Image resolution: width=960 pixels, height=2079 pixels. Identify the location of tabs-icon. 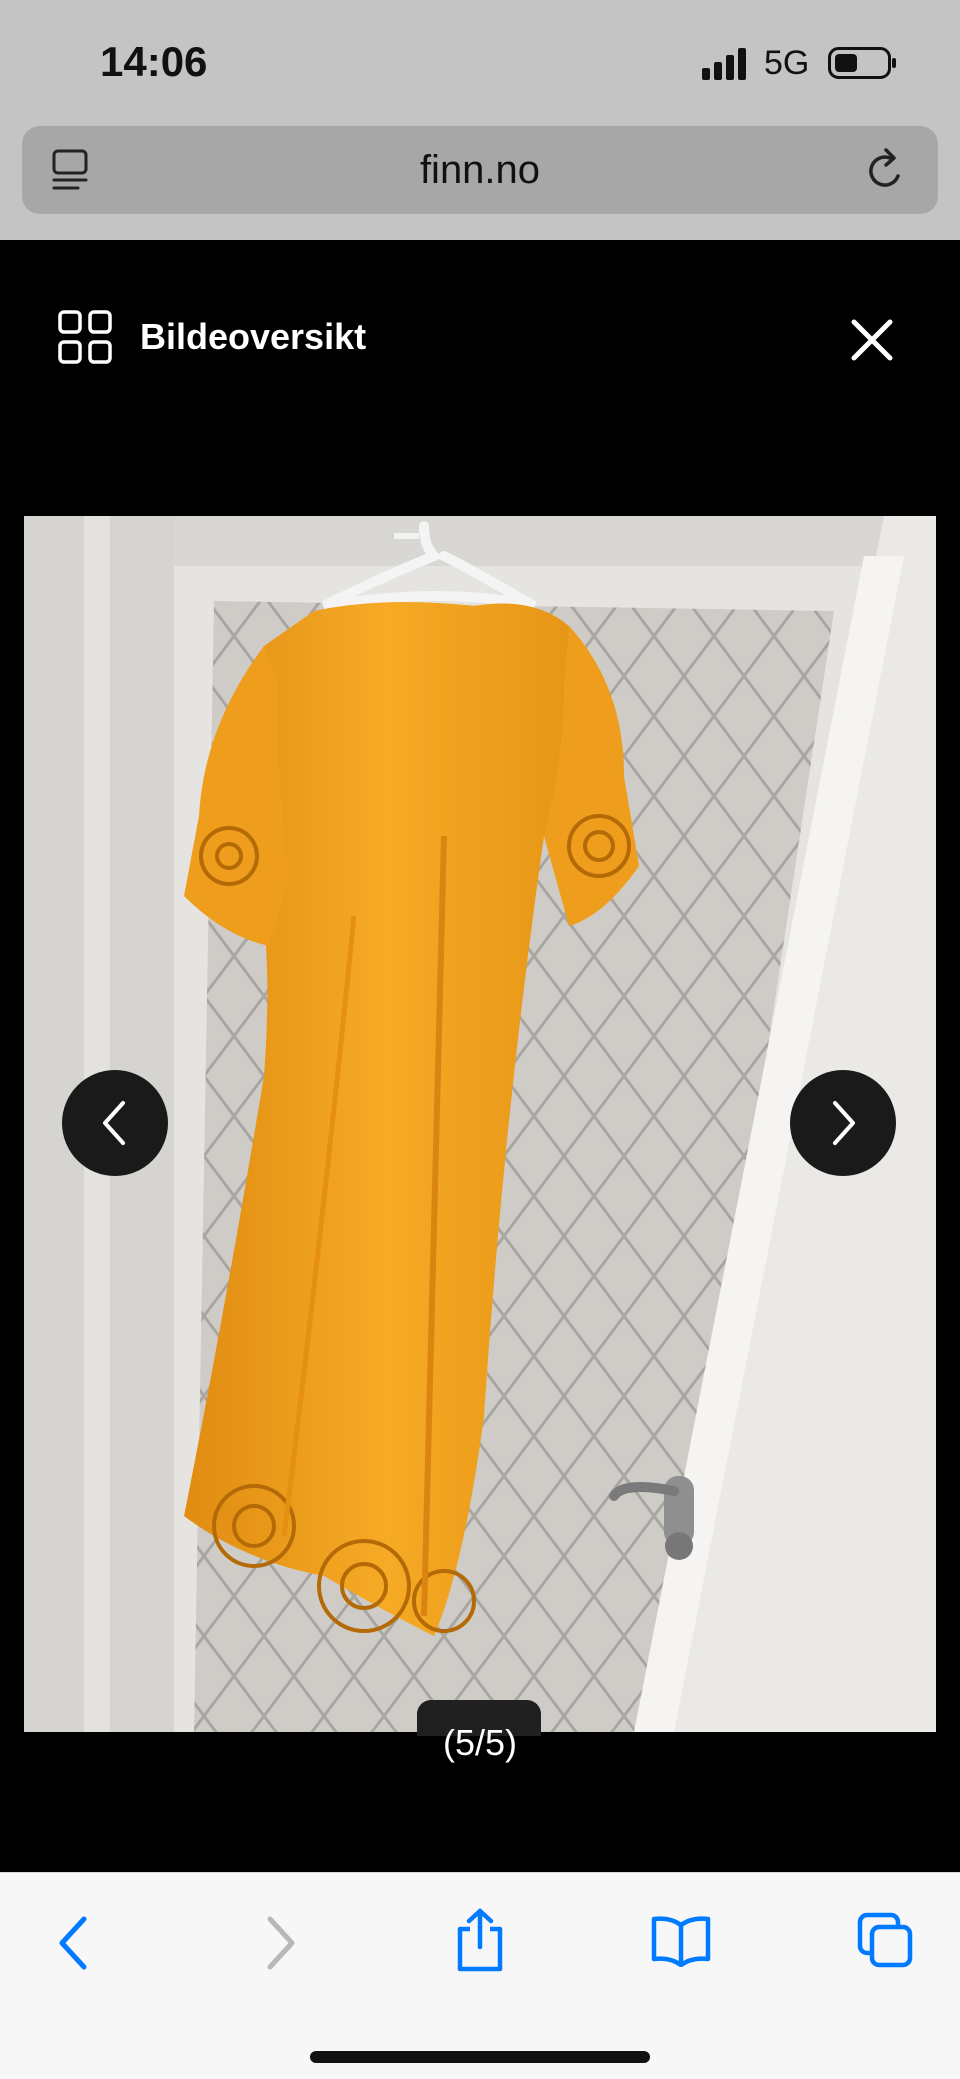
(885, 1940).